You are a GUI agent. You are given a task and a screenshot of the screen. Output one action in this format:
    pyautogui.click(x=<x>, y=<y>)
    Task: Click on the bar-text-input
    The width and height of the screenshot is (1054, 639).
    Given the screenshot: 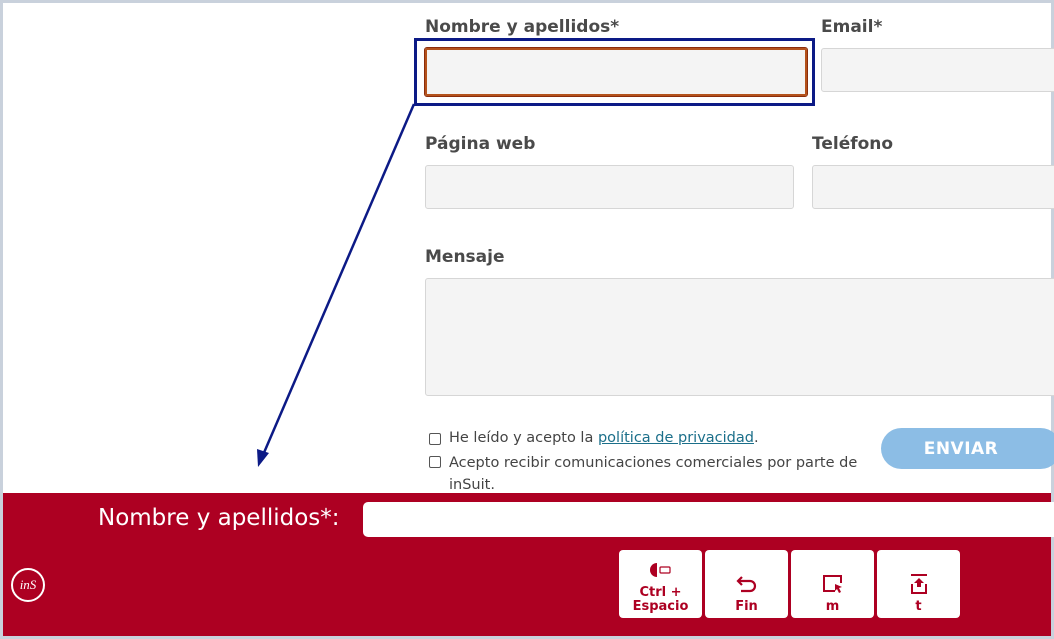 What is the action you would take?
    pyautogui.click(x=708, y=519)
    